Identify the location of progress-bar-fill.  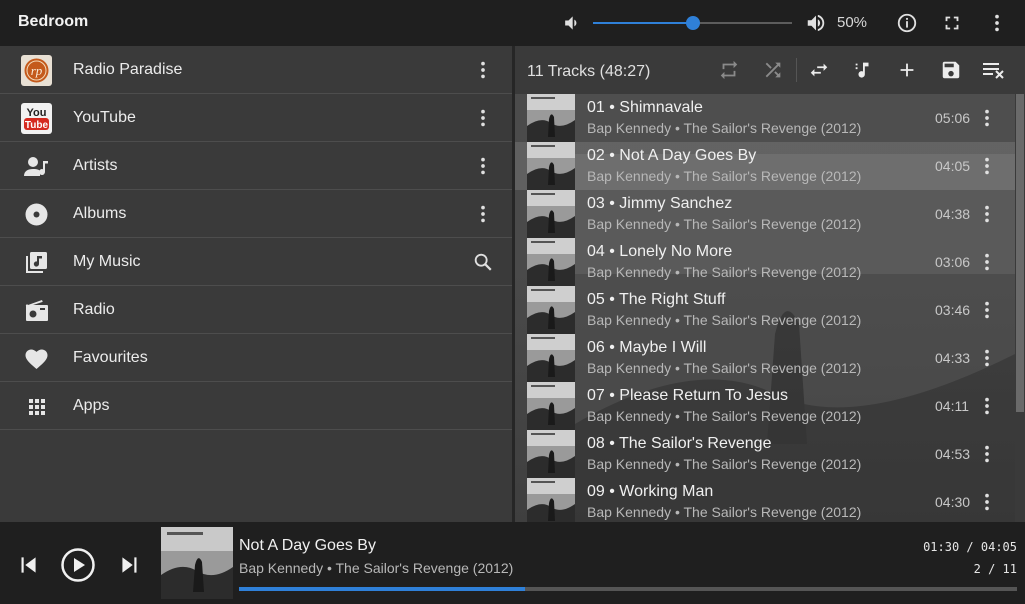
(382, 589).